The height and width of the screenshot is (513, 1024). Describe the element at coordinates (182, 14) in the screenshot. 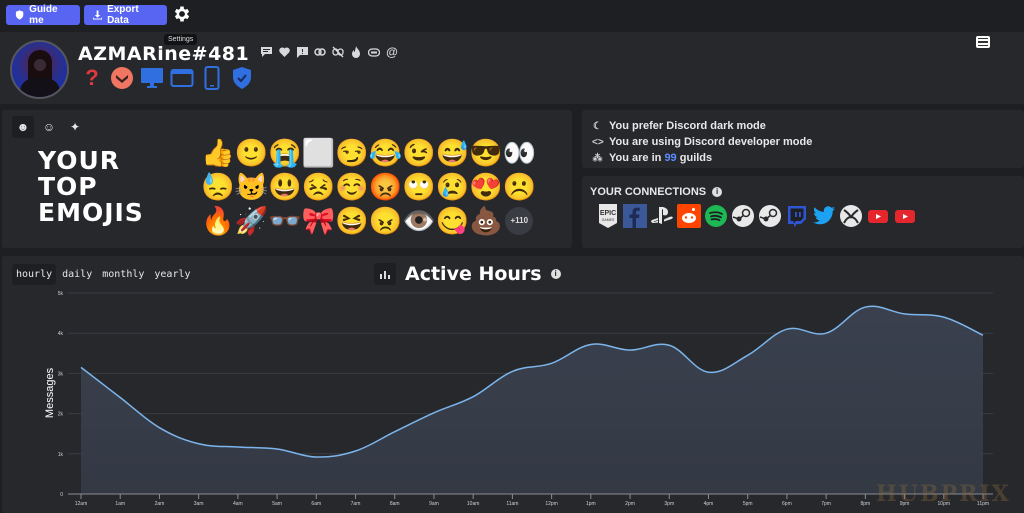

I see `settings-gear-icon` at that location.